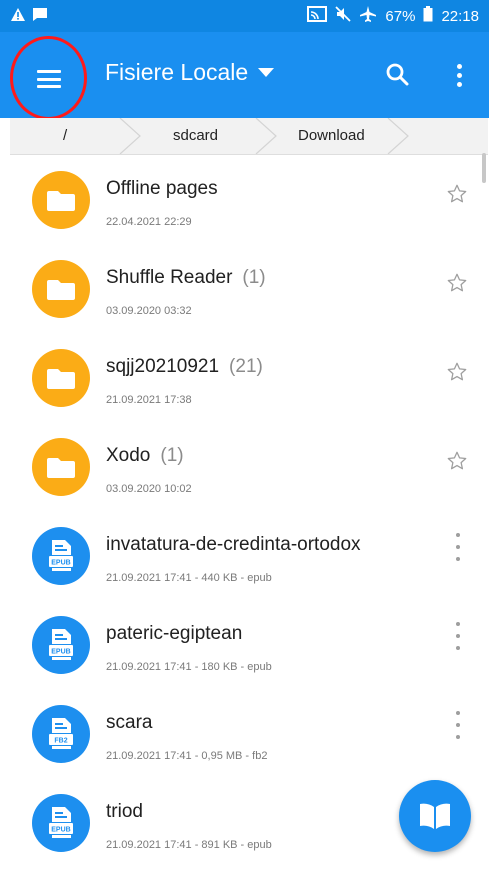  I want to click on message-icon, so click(40, 17).